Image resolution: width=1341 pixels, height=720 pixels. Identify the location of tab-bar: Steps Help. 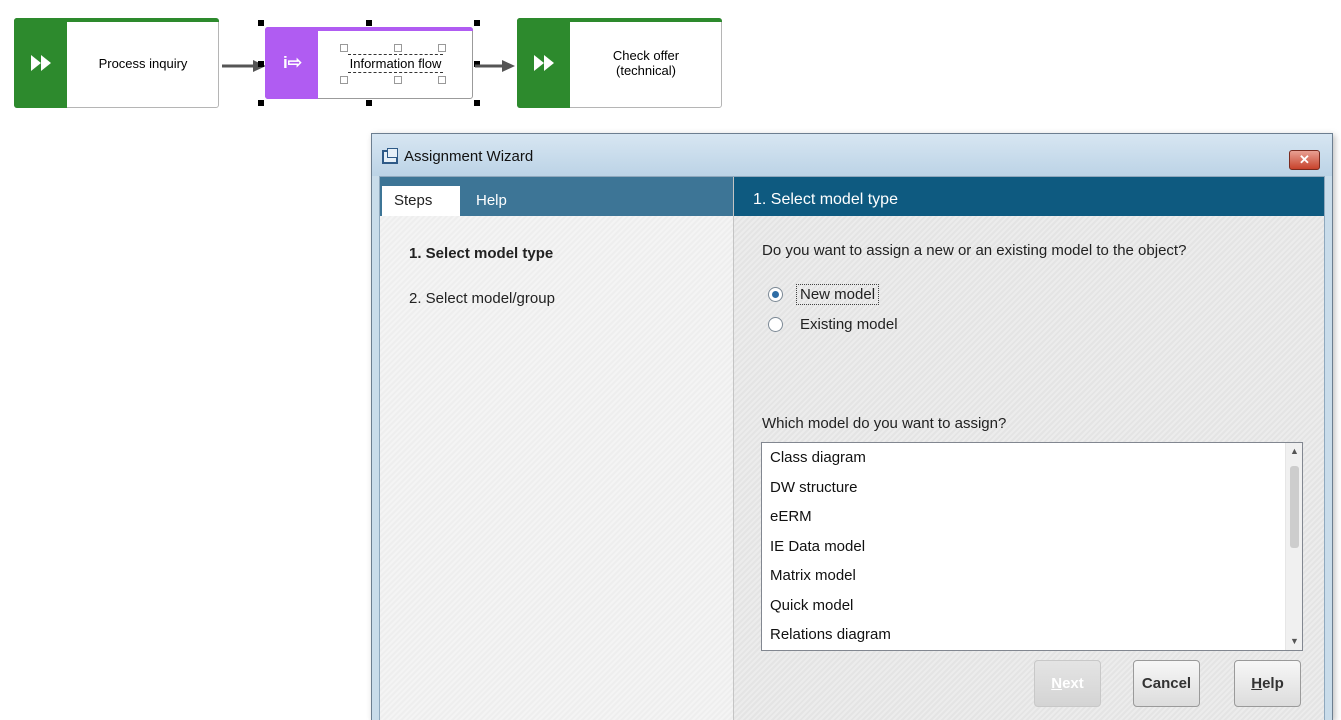
(556, 196).